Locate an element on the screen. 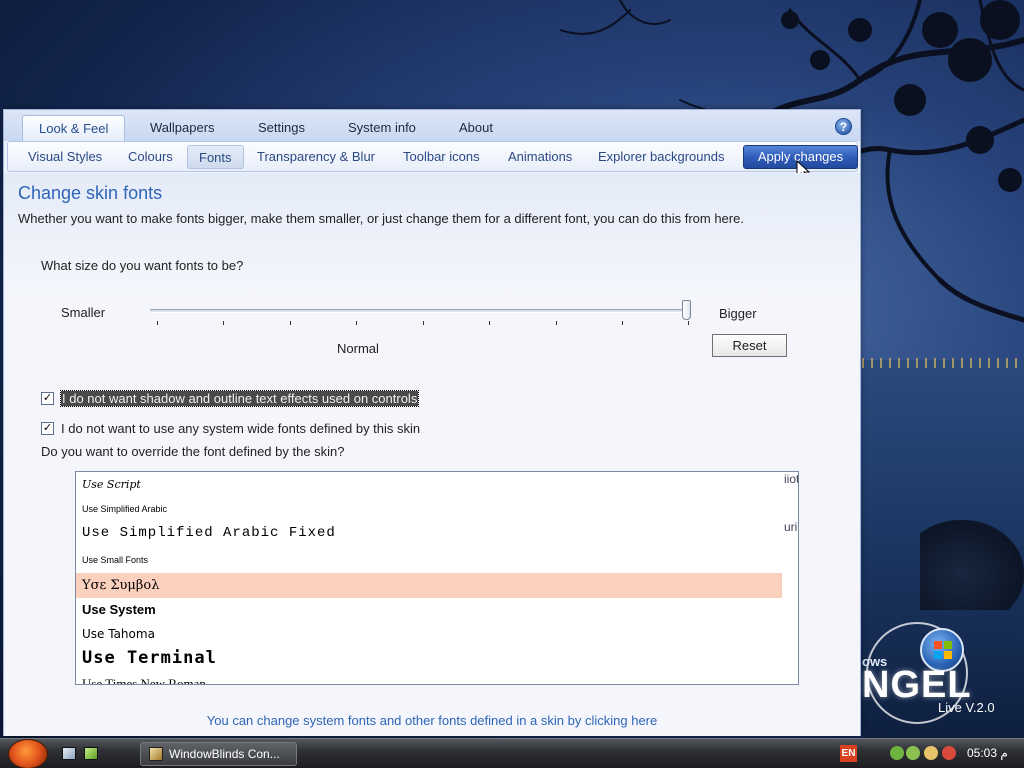  windowblinds-app-icon is located at coordinates (156, 754).